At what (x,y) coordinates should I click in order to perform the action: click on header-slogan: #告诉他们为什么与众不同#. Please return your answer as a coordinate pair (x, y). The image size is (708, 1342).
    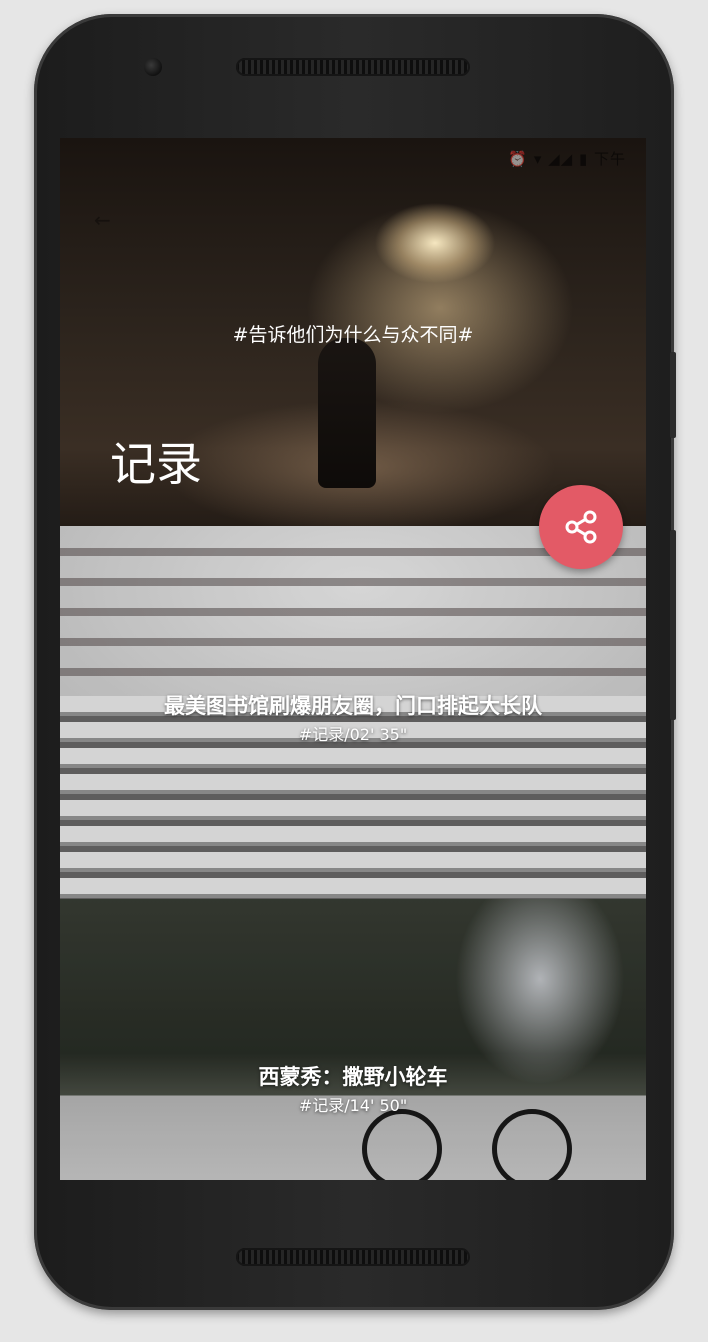
    Looking at the image, I should click on (353, 335).